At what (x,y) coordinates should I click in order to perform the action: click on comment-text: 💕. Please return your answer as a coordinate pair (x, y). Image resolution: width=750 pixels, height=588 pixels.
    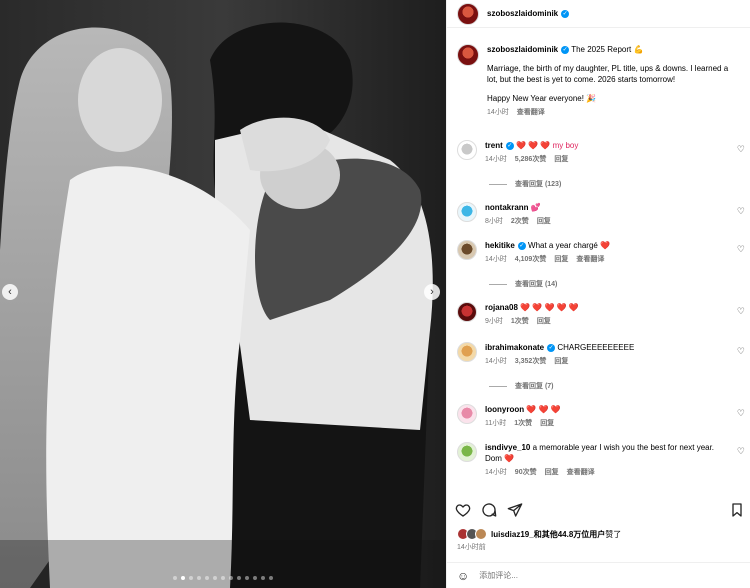
    Looking at the image, I should click on (535, 207).